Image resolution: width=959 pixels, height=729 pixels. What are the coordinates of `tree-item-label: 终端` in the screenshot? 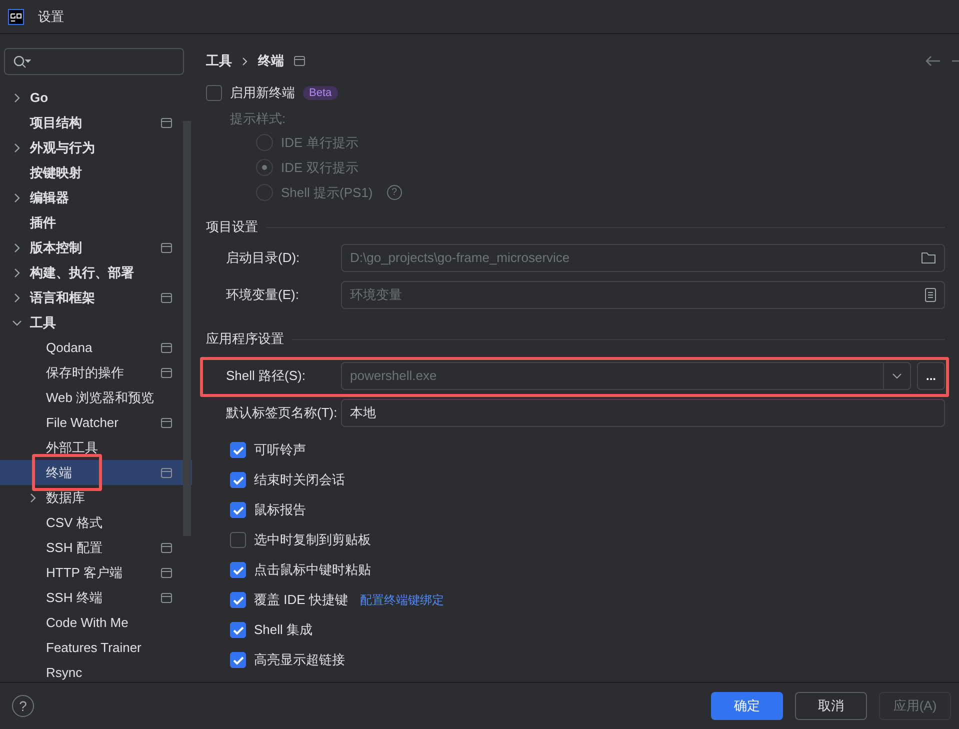 It's located at (59, 473).